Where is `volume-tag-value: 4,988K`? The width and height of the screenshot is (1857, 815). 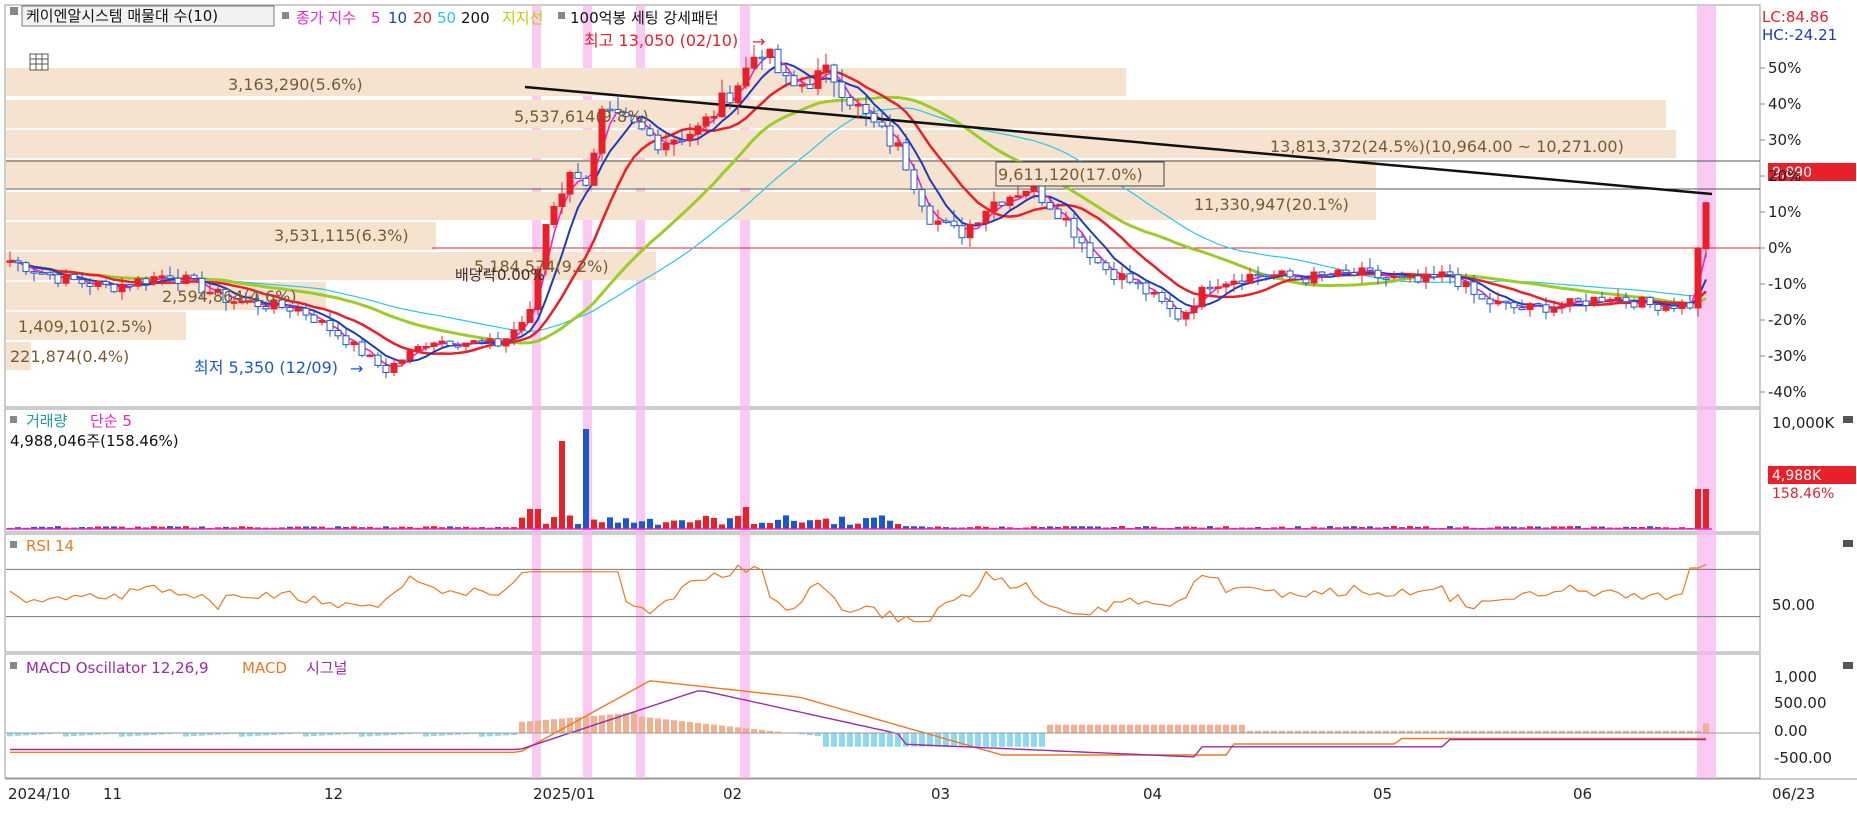 volume-tag-value: 4,988K is located at coordinates (1797, 476).